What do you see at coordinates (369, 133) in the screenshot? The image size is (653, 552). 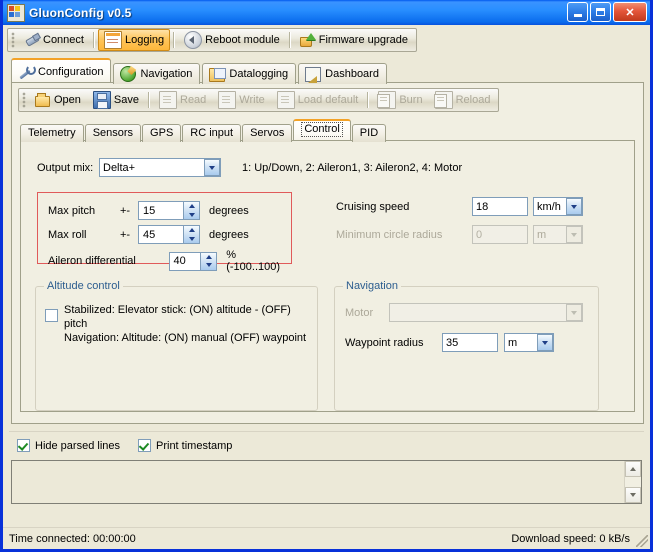 I see `tab-pid: PID` at bounding box center [369, 133].